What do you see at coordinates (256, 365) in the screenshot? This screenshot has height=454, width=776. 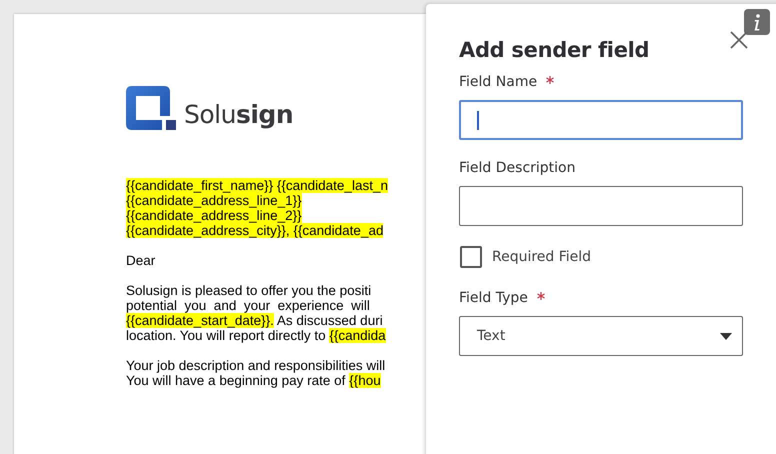 I see `document-line: Your job description and responsibilities will` at bounding box center [256, 365].